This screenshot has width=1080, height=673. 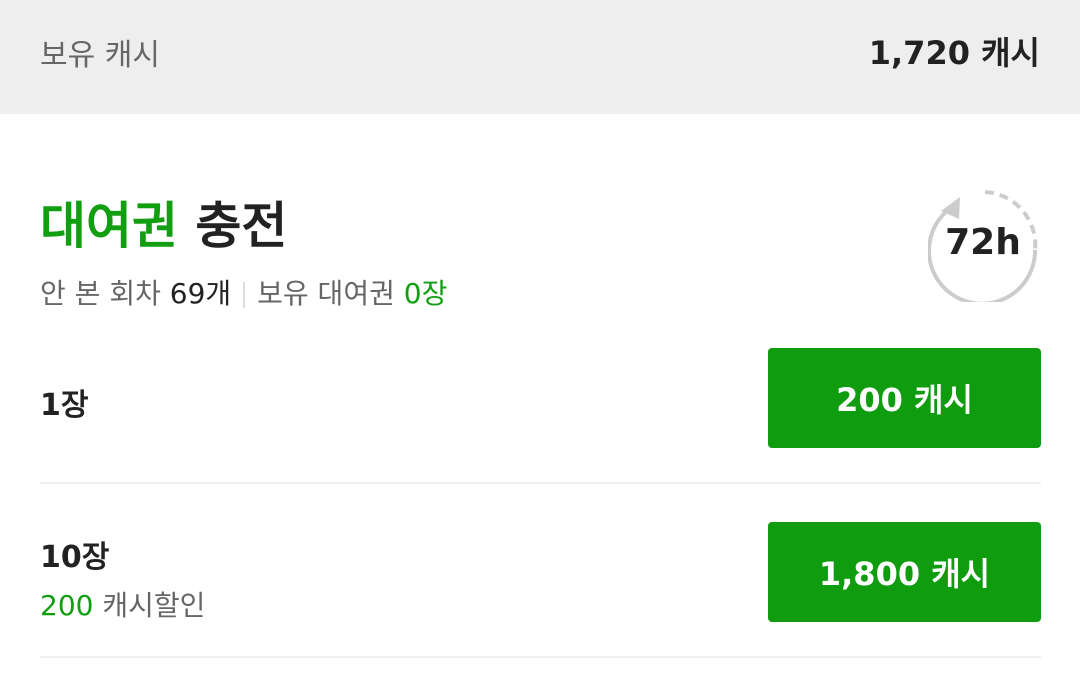 I want to click on buy-10-tickets-button: 1,800 캐시, so click(x=904, y=572).